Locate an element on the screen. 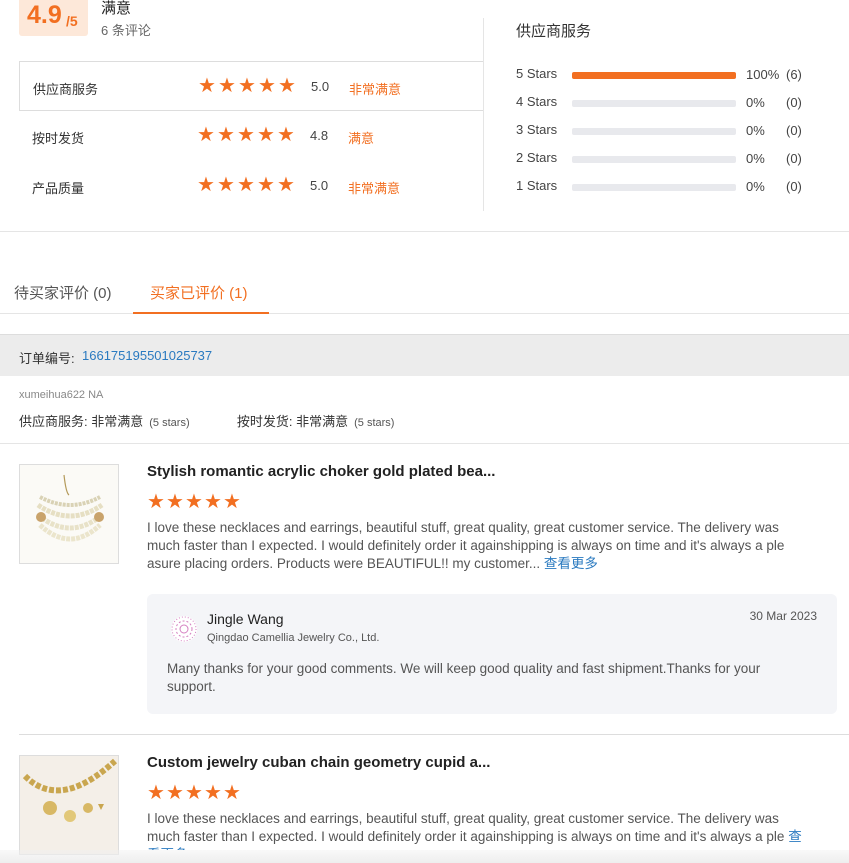  order-label: 订单编号: is located at coordinates (47, 358).